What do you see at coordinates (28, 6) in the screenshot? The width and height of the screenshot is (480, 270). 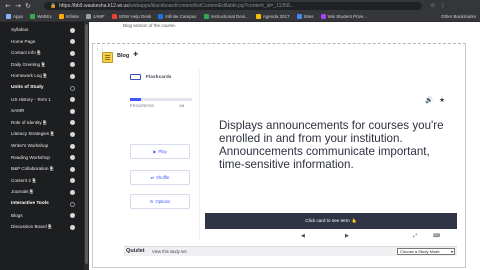 I see `reload-icon: ↻` at bounding box center [28, 6].